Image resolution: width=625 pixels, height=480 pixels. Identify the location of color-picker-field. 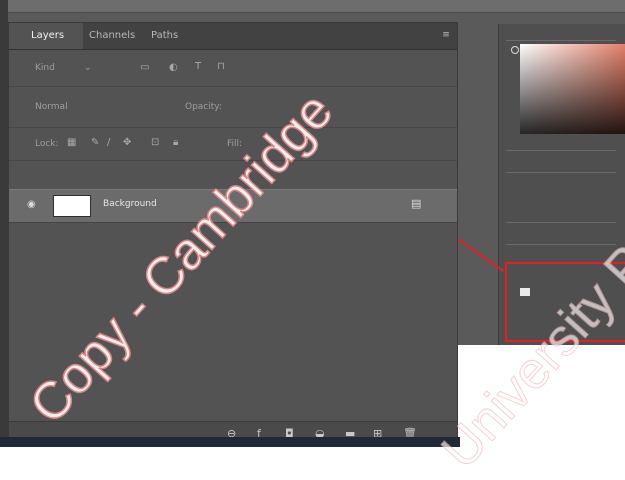
(572, 89).